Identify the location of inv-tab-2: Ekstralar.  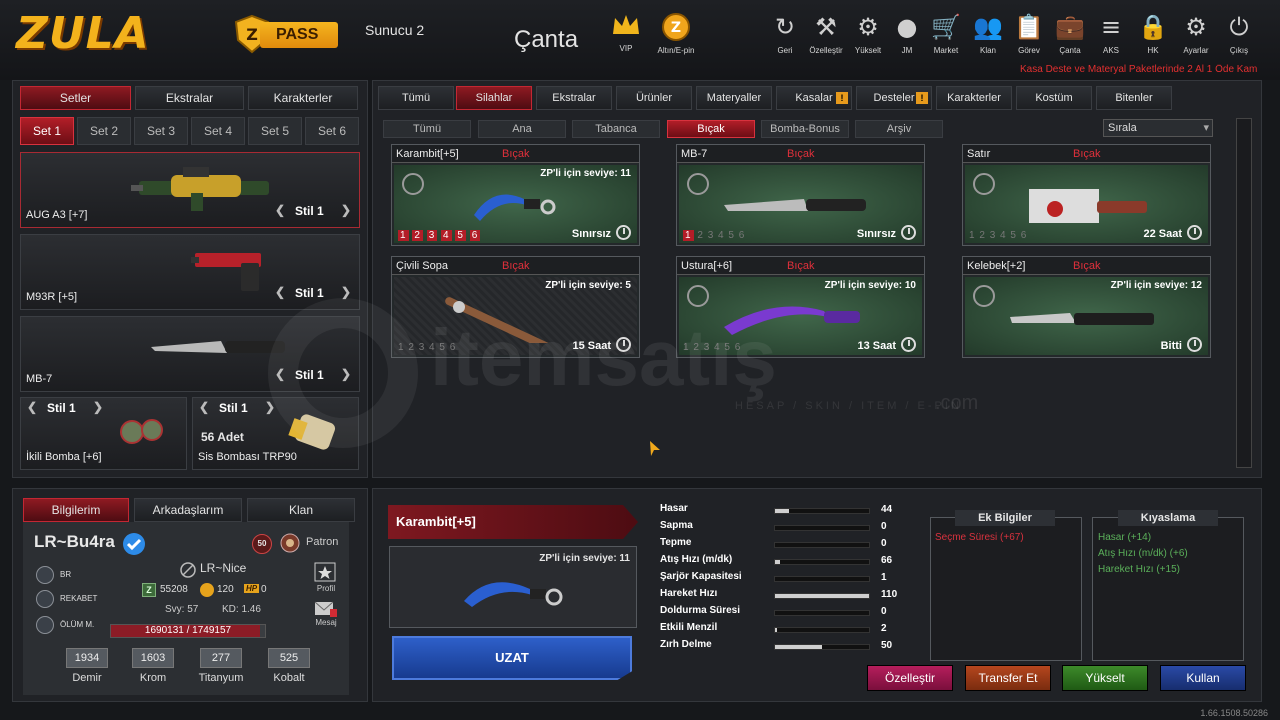
(574, 98).